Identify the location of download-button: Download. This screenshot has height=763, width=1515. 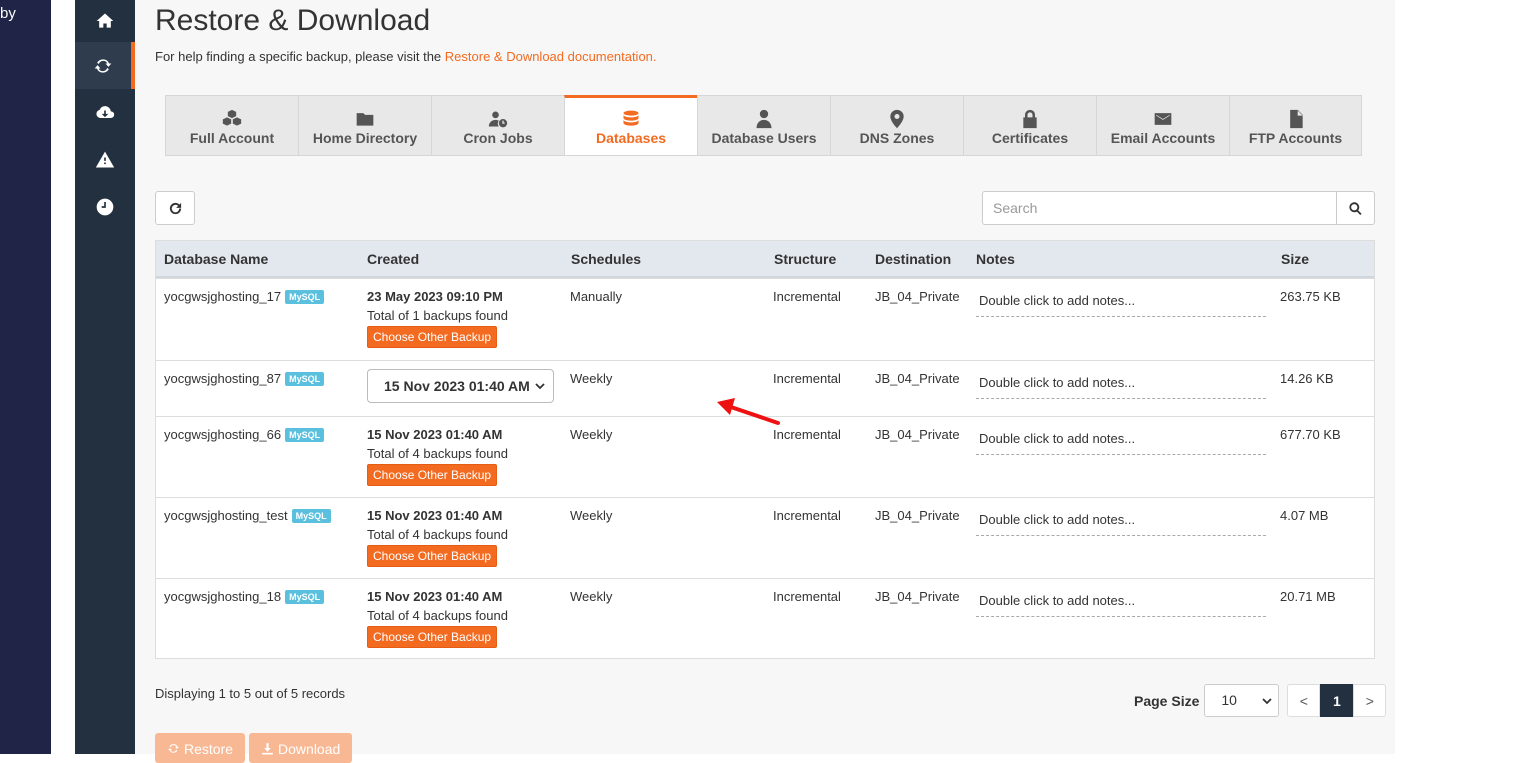
(301, 748).